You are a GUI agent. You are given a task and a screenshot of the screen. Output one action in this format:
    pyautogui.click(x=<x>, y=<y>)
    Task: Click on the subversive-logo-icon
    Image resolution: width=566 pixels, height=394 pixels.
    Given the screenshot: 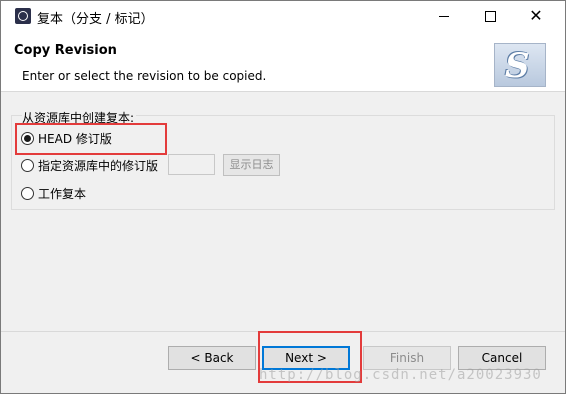 What is the action you would take?
    pyautogui.click(x=520, y=65)
    